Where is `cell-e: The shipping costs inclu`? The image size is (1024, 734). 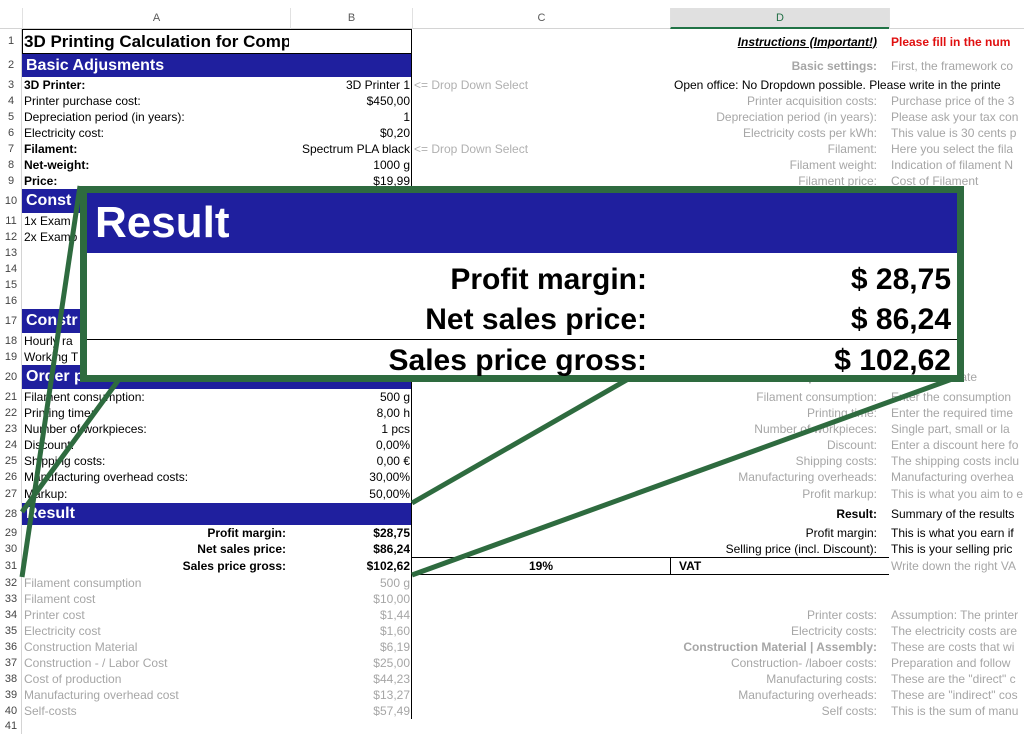 cell-e: The shipping costs inclu is located at coordinates (957, 461).